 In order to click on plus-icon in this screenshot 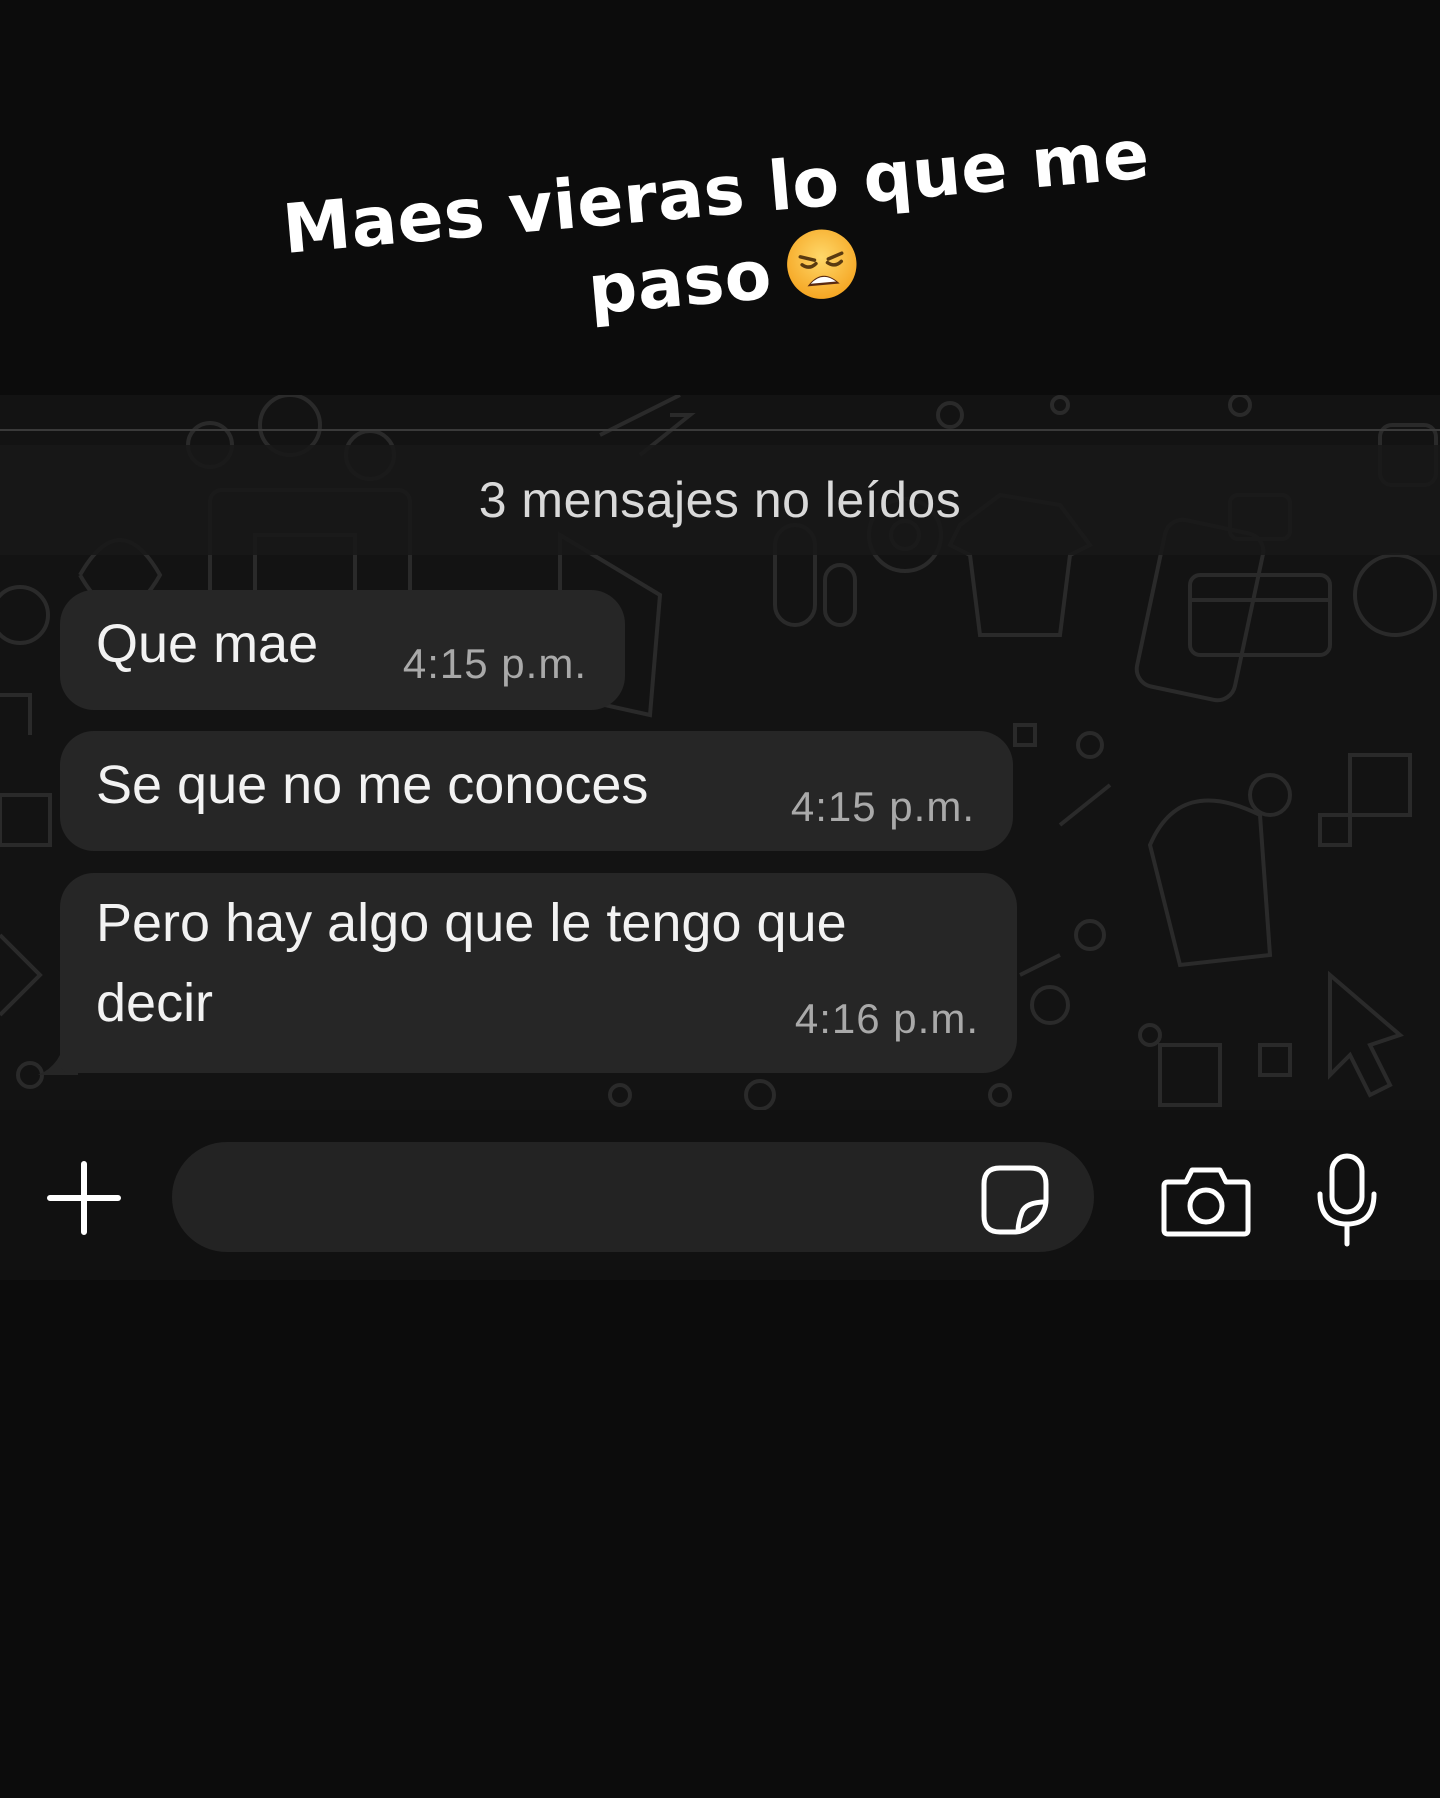, I will do `click(84, 1198)`.